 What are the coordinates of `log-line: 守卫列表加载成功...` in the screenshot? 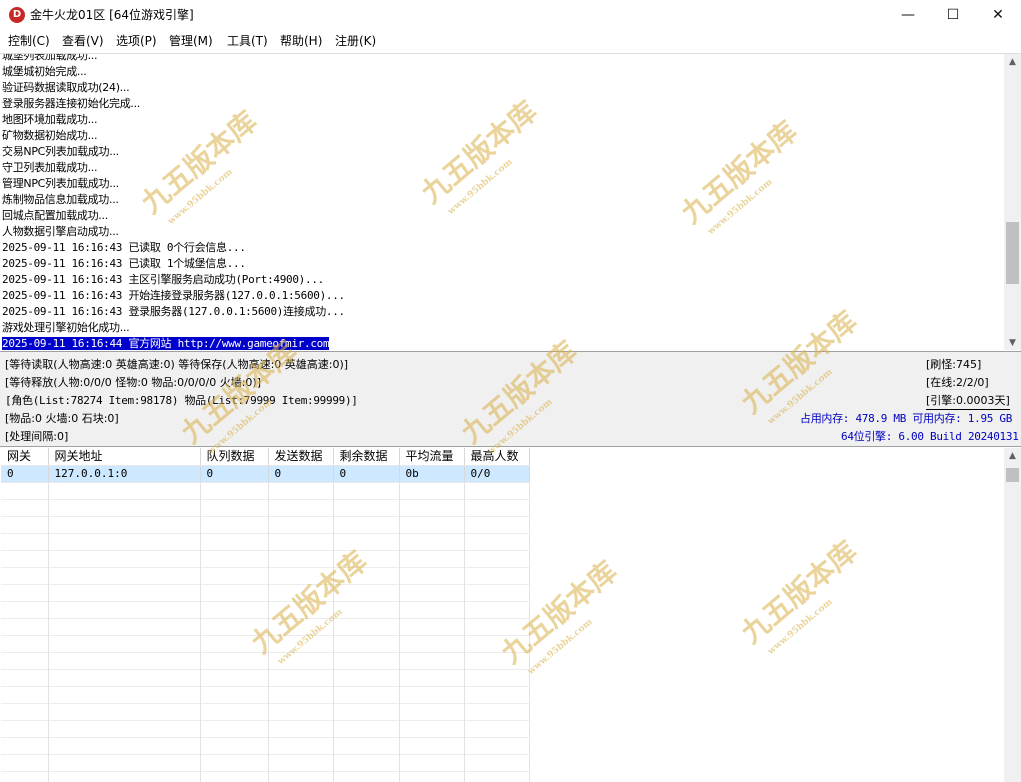 It's located at (50, 167).